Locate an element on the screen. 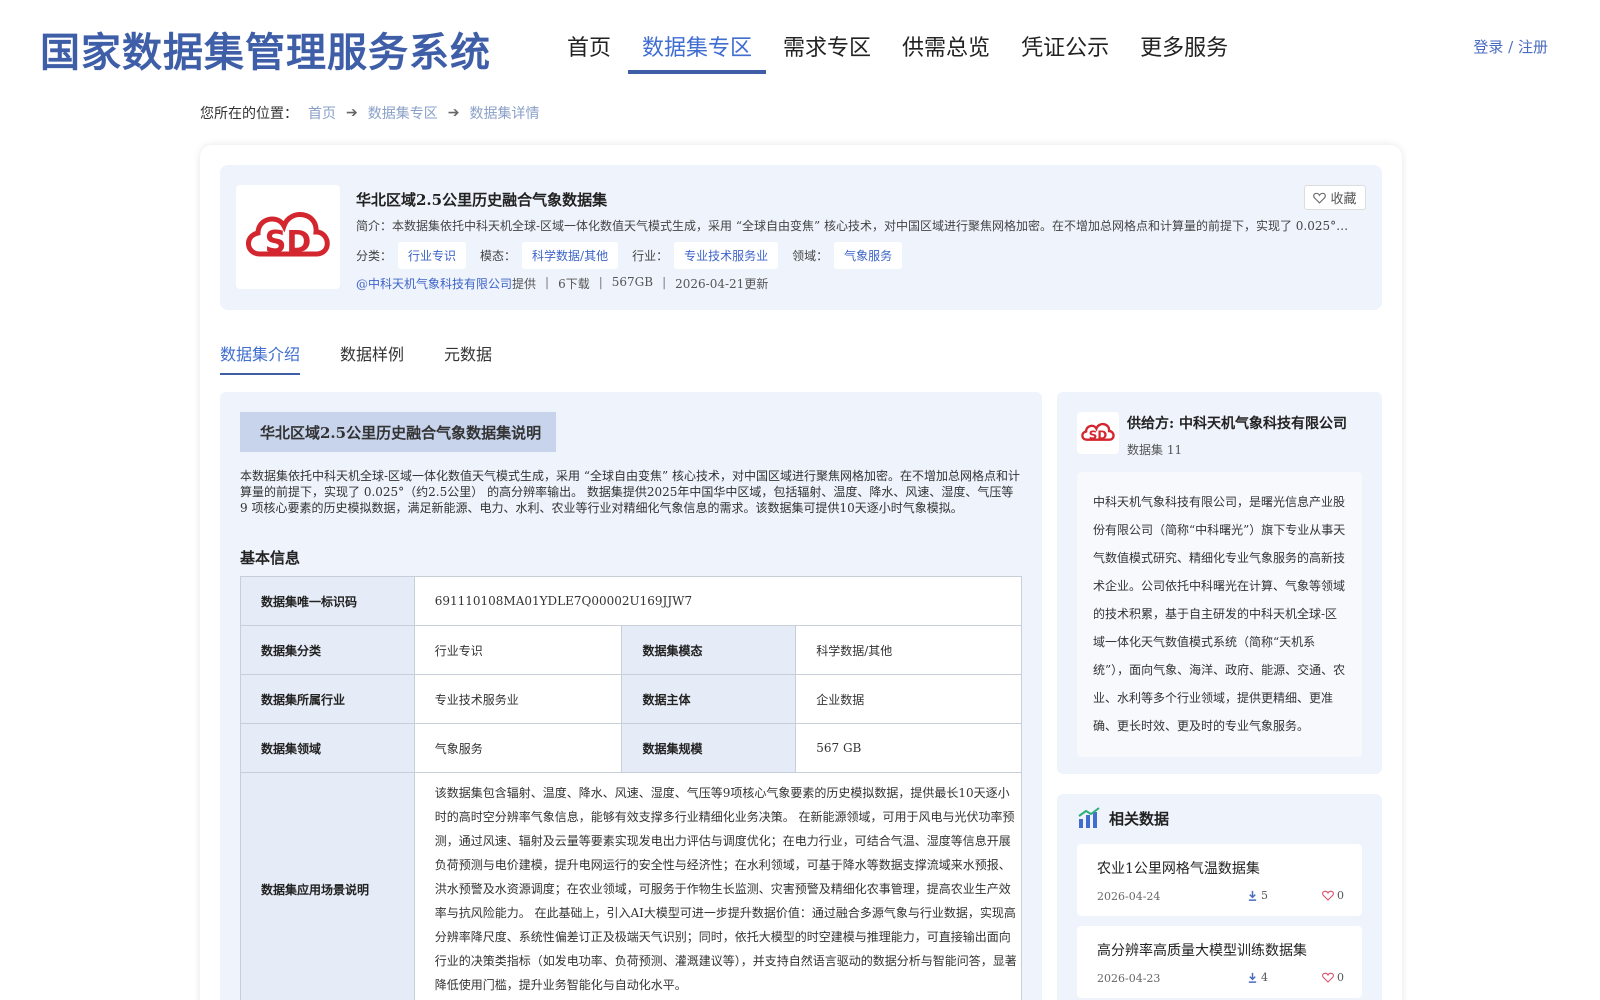 Image resolution: width=1600 pixels, height=1000 pixels. related-item-downloads: 5 is located at coordinates (1257, 895).